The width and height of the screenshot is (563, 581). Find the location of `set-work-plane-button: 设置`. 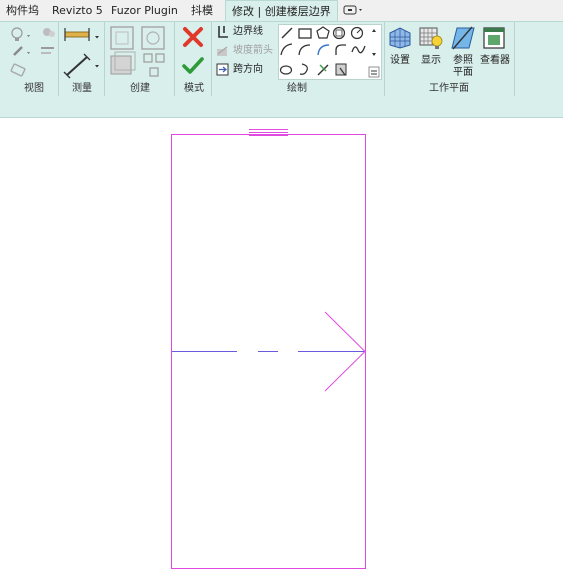

set-work-plane-button: 设置 is located at coordinates (400, 61).